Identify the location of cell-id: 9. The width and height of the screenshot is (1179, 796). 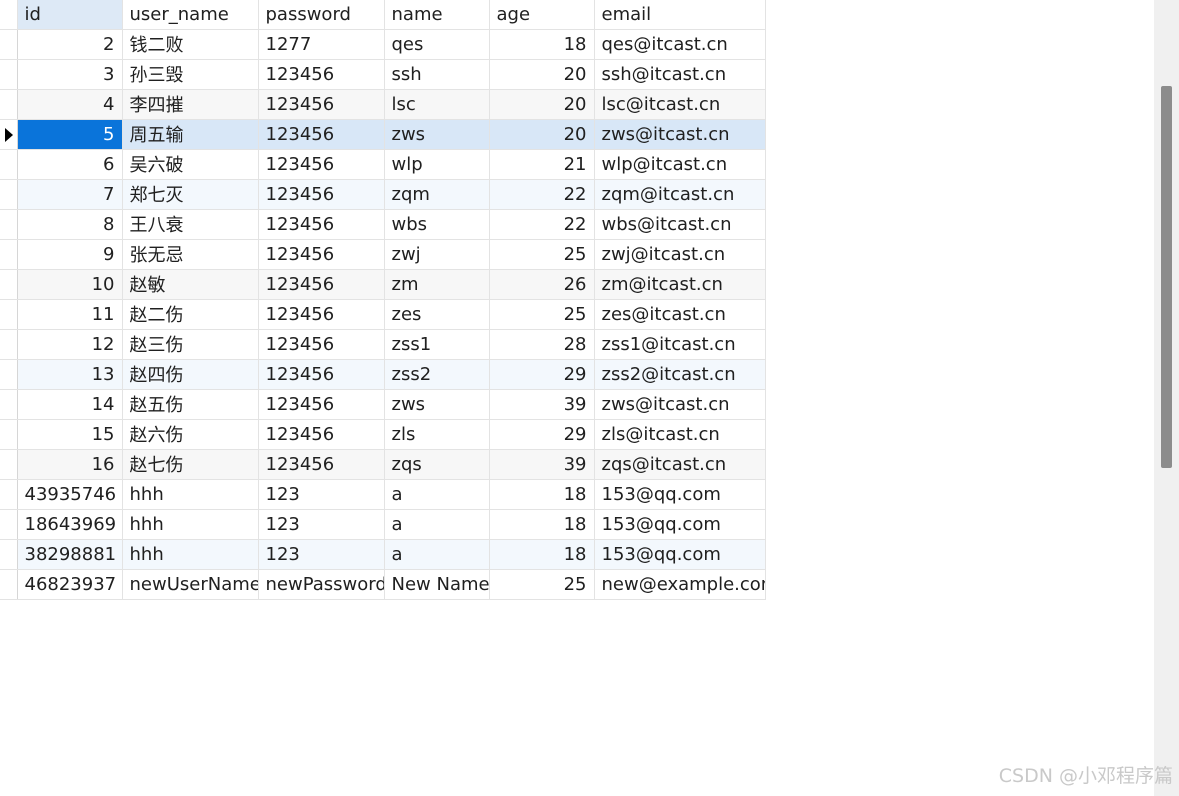
(70, 254).